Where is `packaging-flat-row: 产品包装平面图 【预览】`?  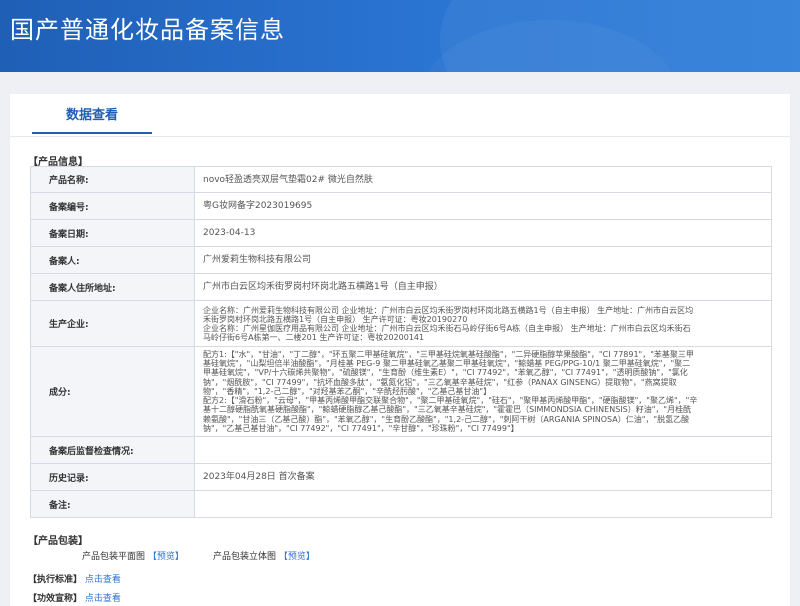 packaging-flat-row: 产品包装平面图 【预览】 is located at coordinates (133, 555).